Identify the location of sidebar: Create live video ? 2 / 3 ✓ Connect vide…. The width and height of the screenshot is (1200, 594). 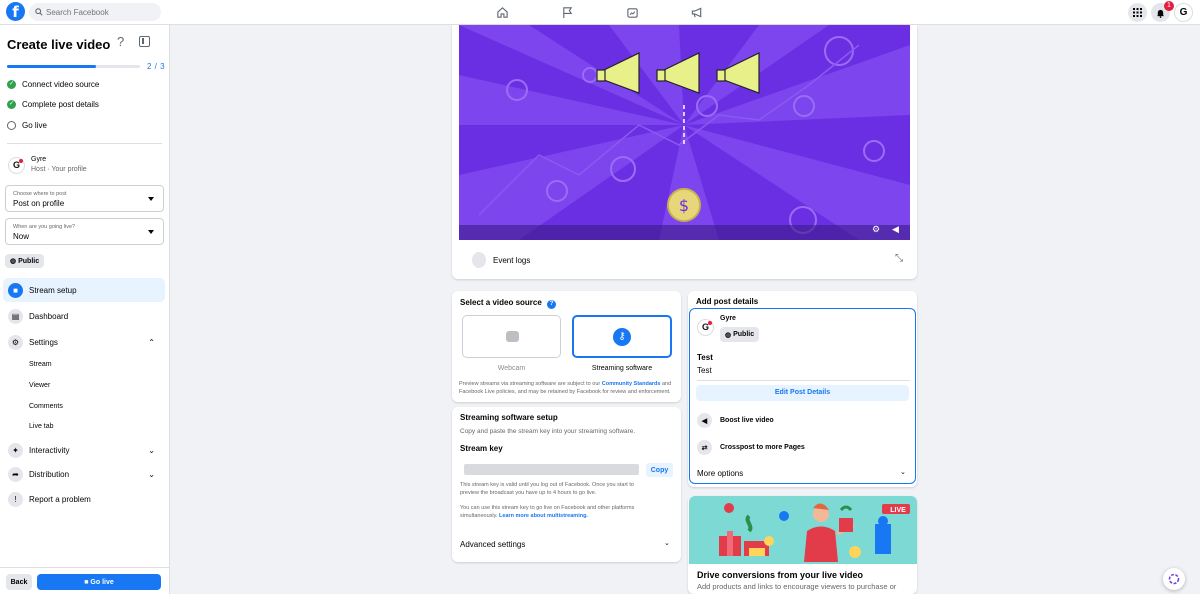
(85, 309).